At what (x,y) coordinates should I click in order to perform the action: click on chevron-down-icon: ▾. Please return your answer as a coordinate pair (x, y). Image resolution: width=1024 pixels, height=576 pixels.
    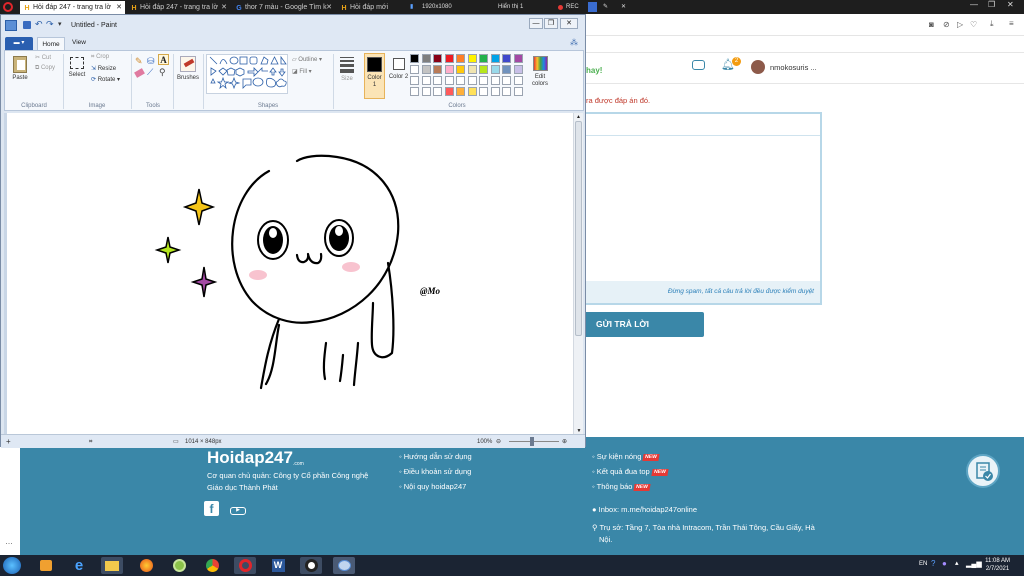
    Looking at the image, I should click on (60, 24).